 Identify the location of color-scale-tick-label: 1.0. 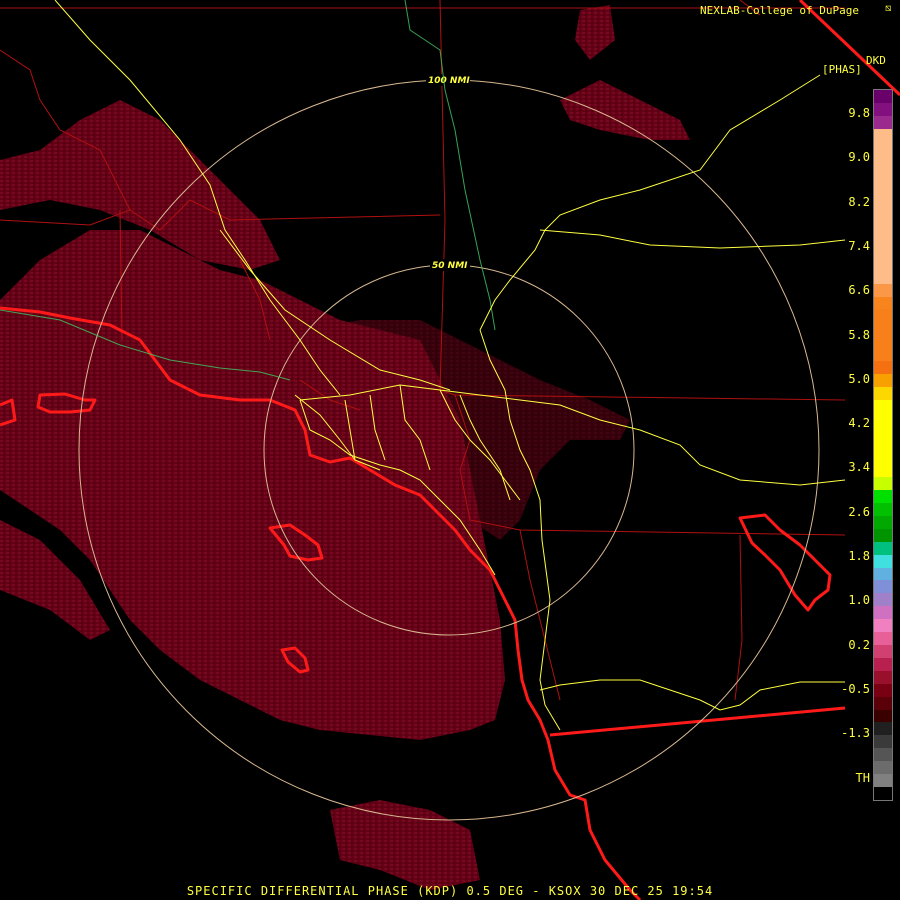
(859, 600).